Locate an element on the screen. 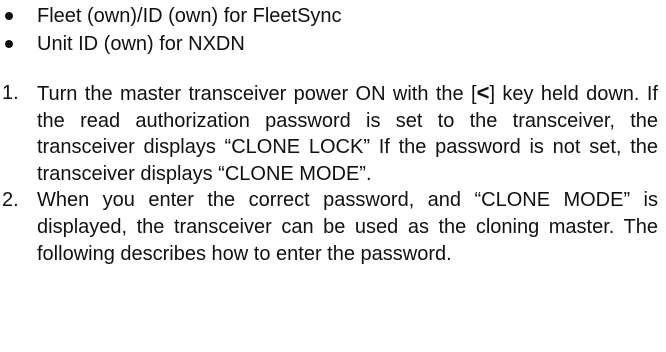 This screenshot has width=666, height=352. bullet-item: Unit ID (own) for NXDN is located at coordinates (171, 44).